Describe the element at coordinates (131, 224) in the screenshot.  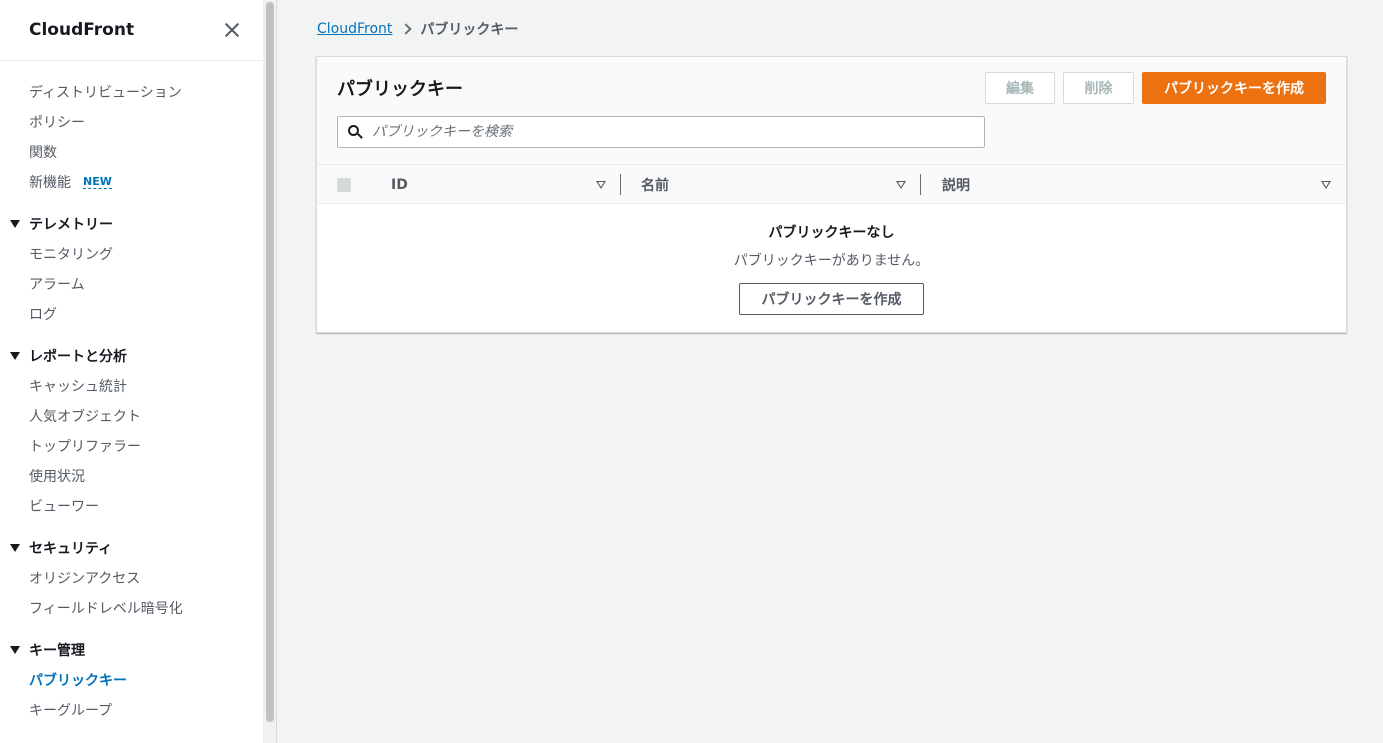
I see `sidebar-section-telemetry: テレメトリー` at that location.